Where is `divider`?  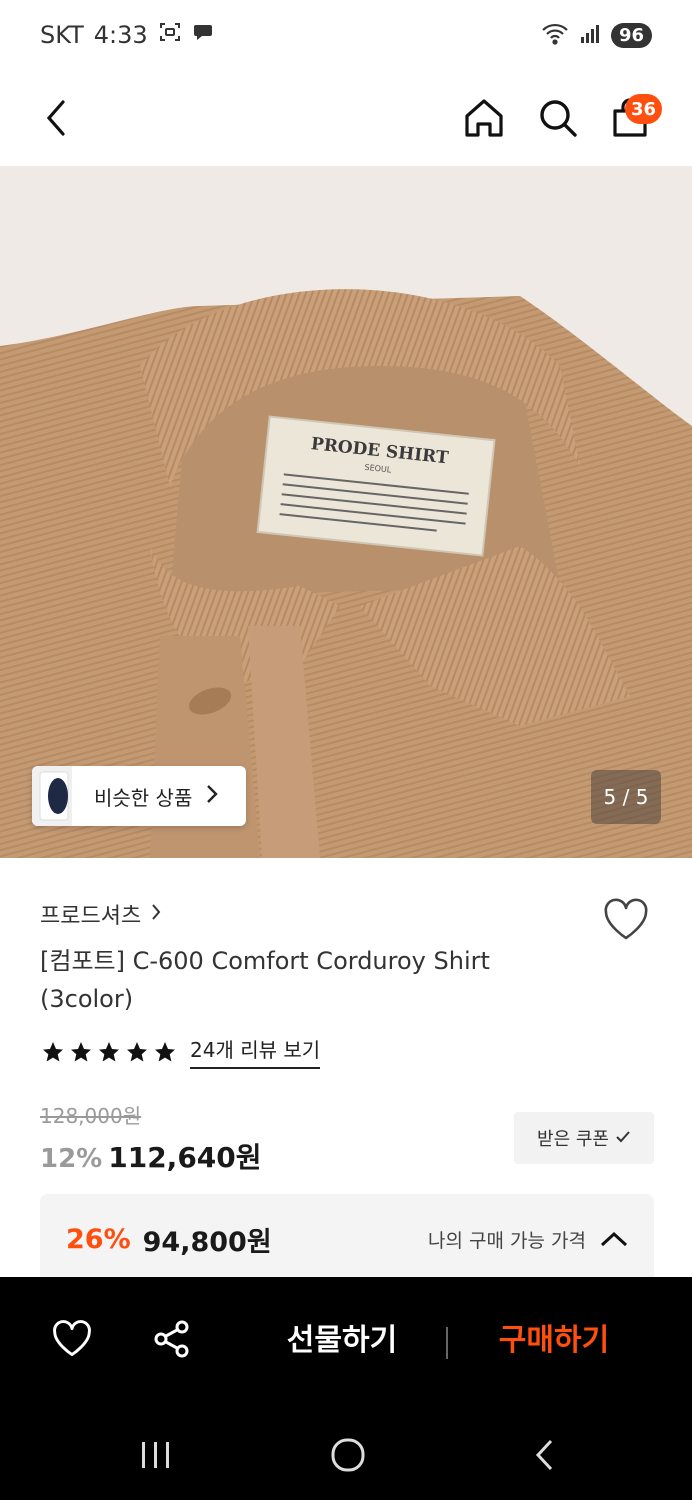 divider is located at coordinates (447, 1343).